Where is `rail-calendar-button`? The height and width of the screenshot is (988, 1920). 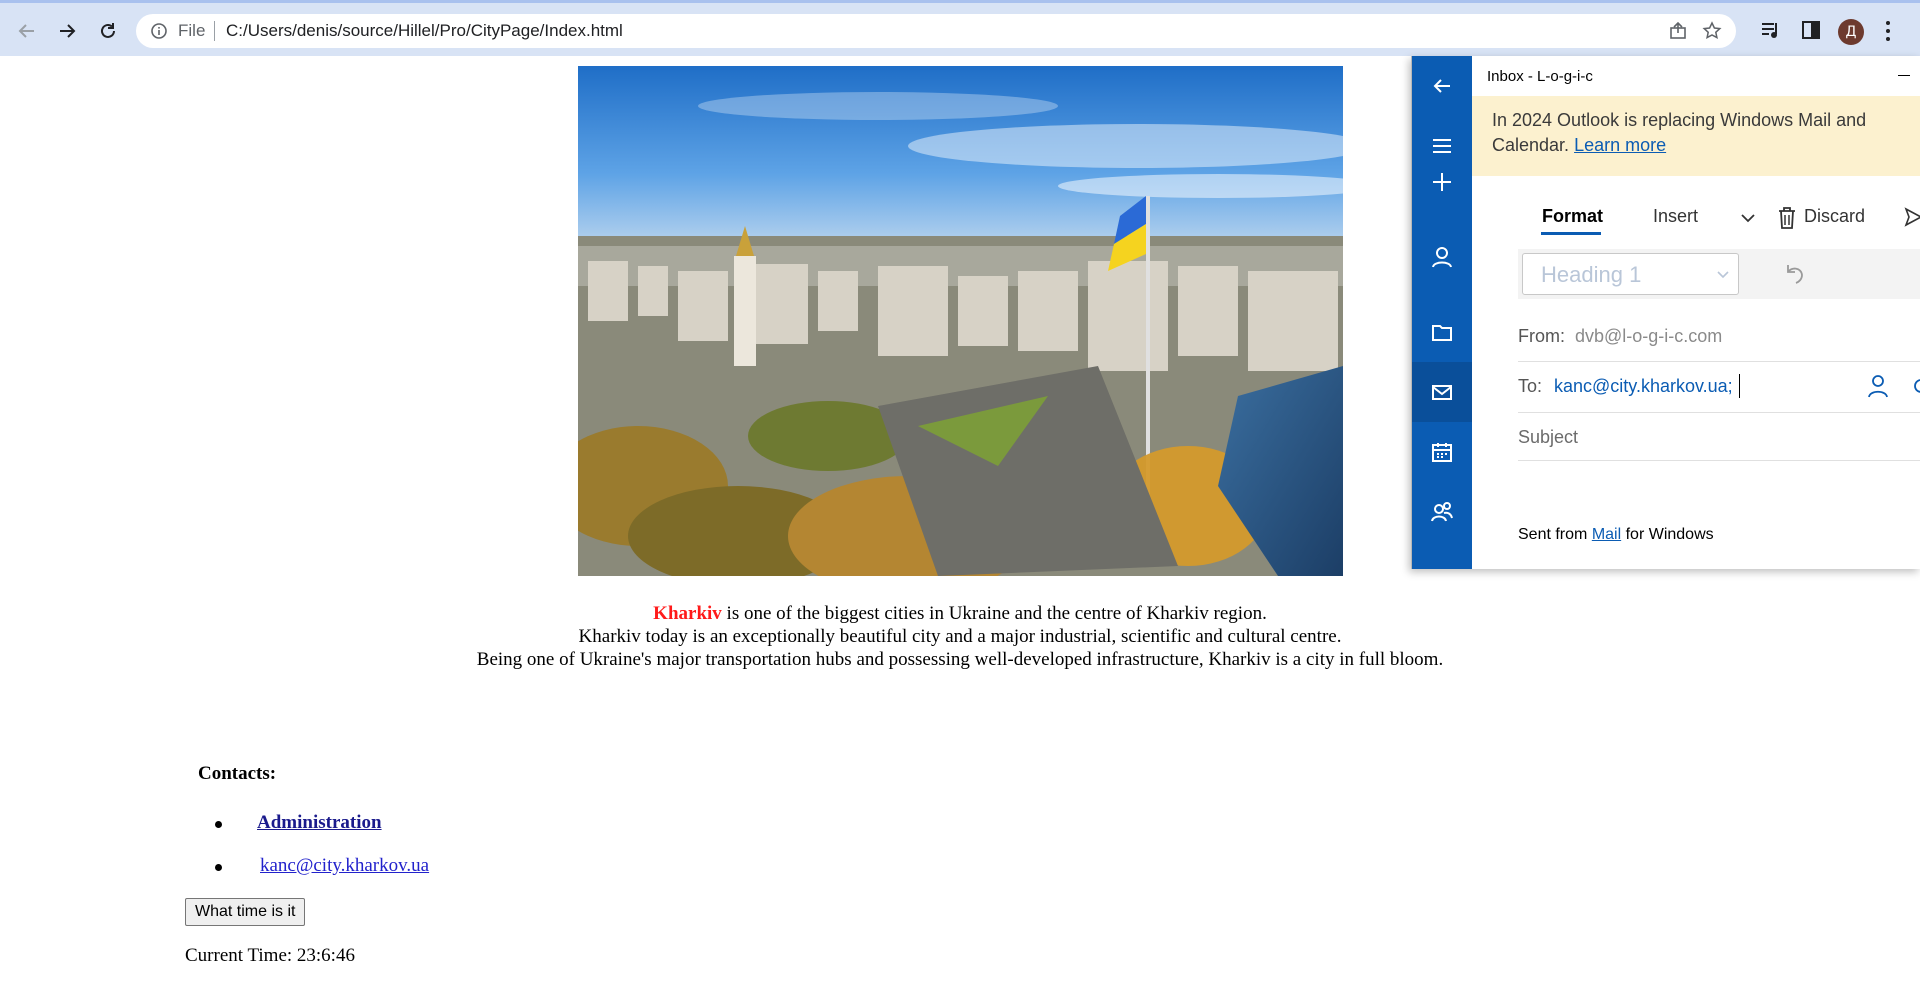
rail-calendar-button is located at coordinates (1442, 452).